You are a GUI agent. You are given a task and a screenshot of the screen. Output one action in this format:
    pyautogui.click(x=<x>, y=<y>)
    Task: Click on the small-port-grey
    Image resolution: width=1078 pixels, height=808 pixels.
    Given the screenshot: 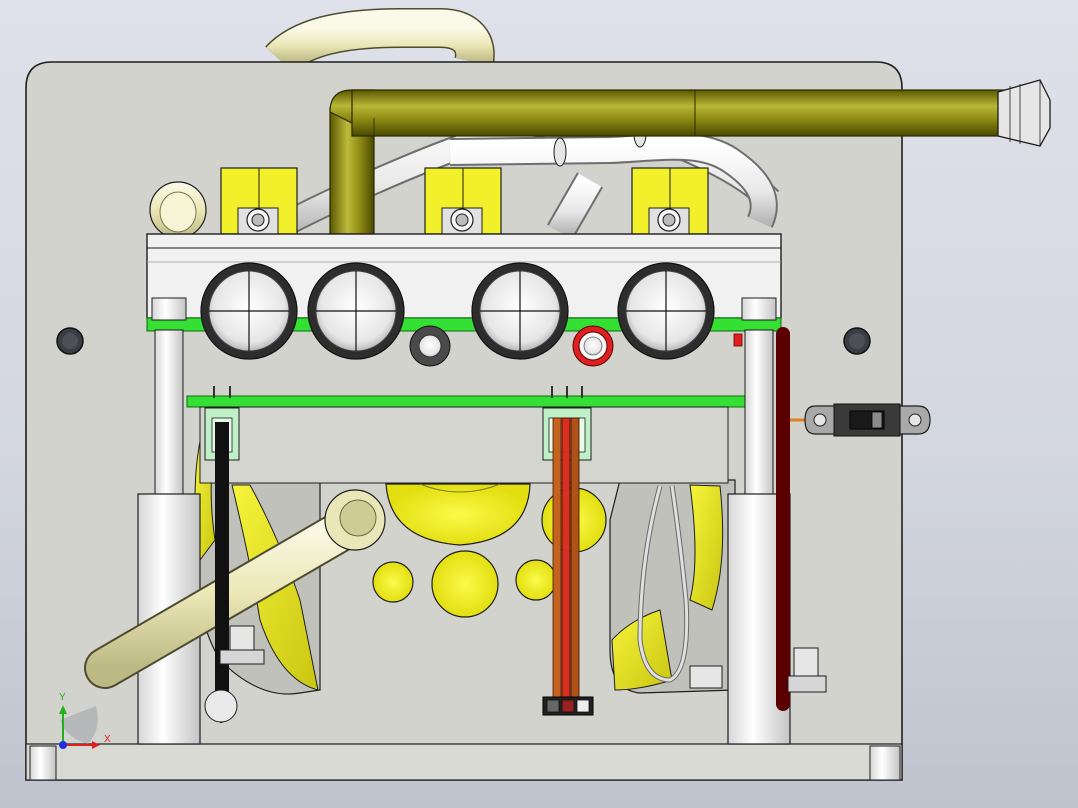 What is the action you would take?
    pyautogui.click(x=430, y=346)
    